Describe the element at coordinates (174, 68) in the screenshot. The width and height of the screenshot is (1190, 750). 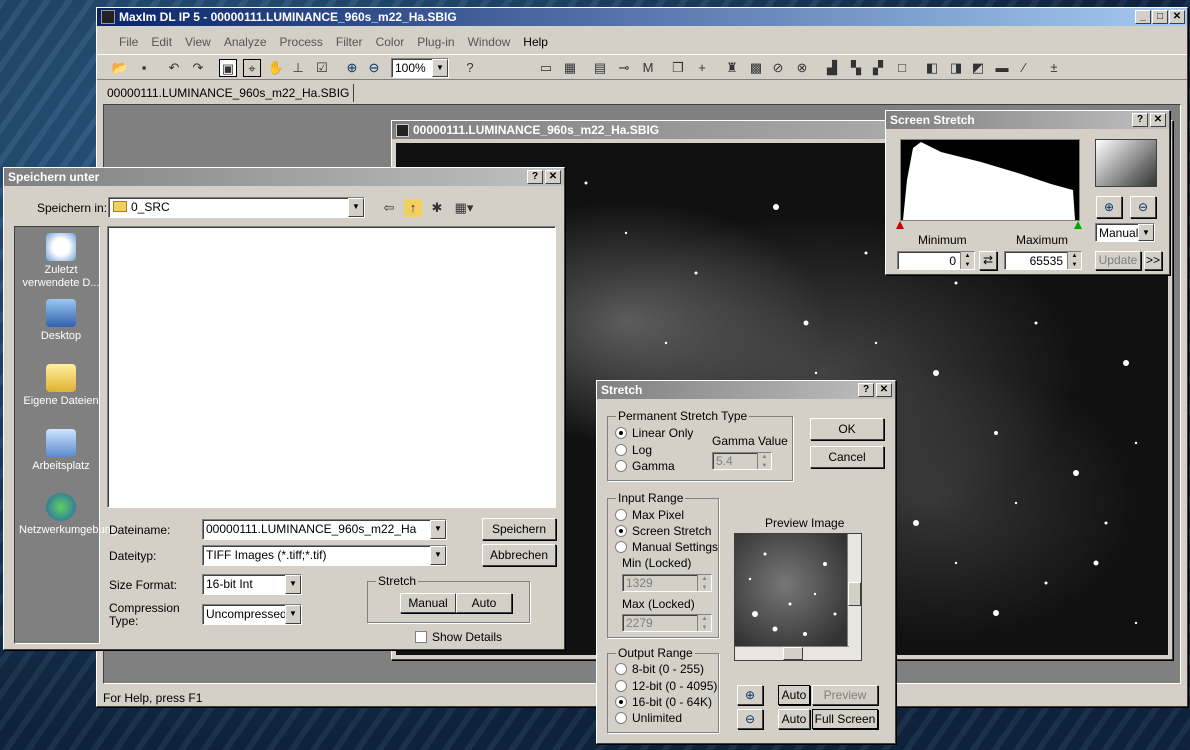
I see `undo-icon: ↶` at that location.